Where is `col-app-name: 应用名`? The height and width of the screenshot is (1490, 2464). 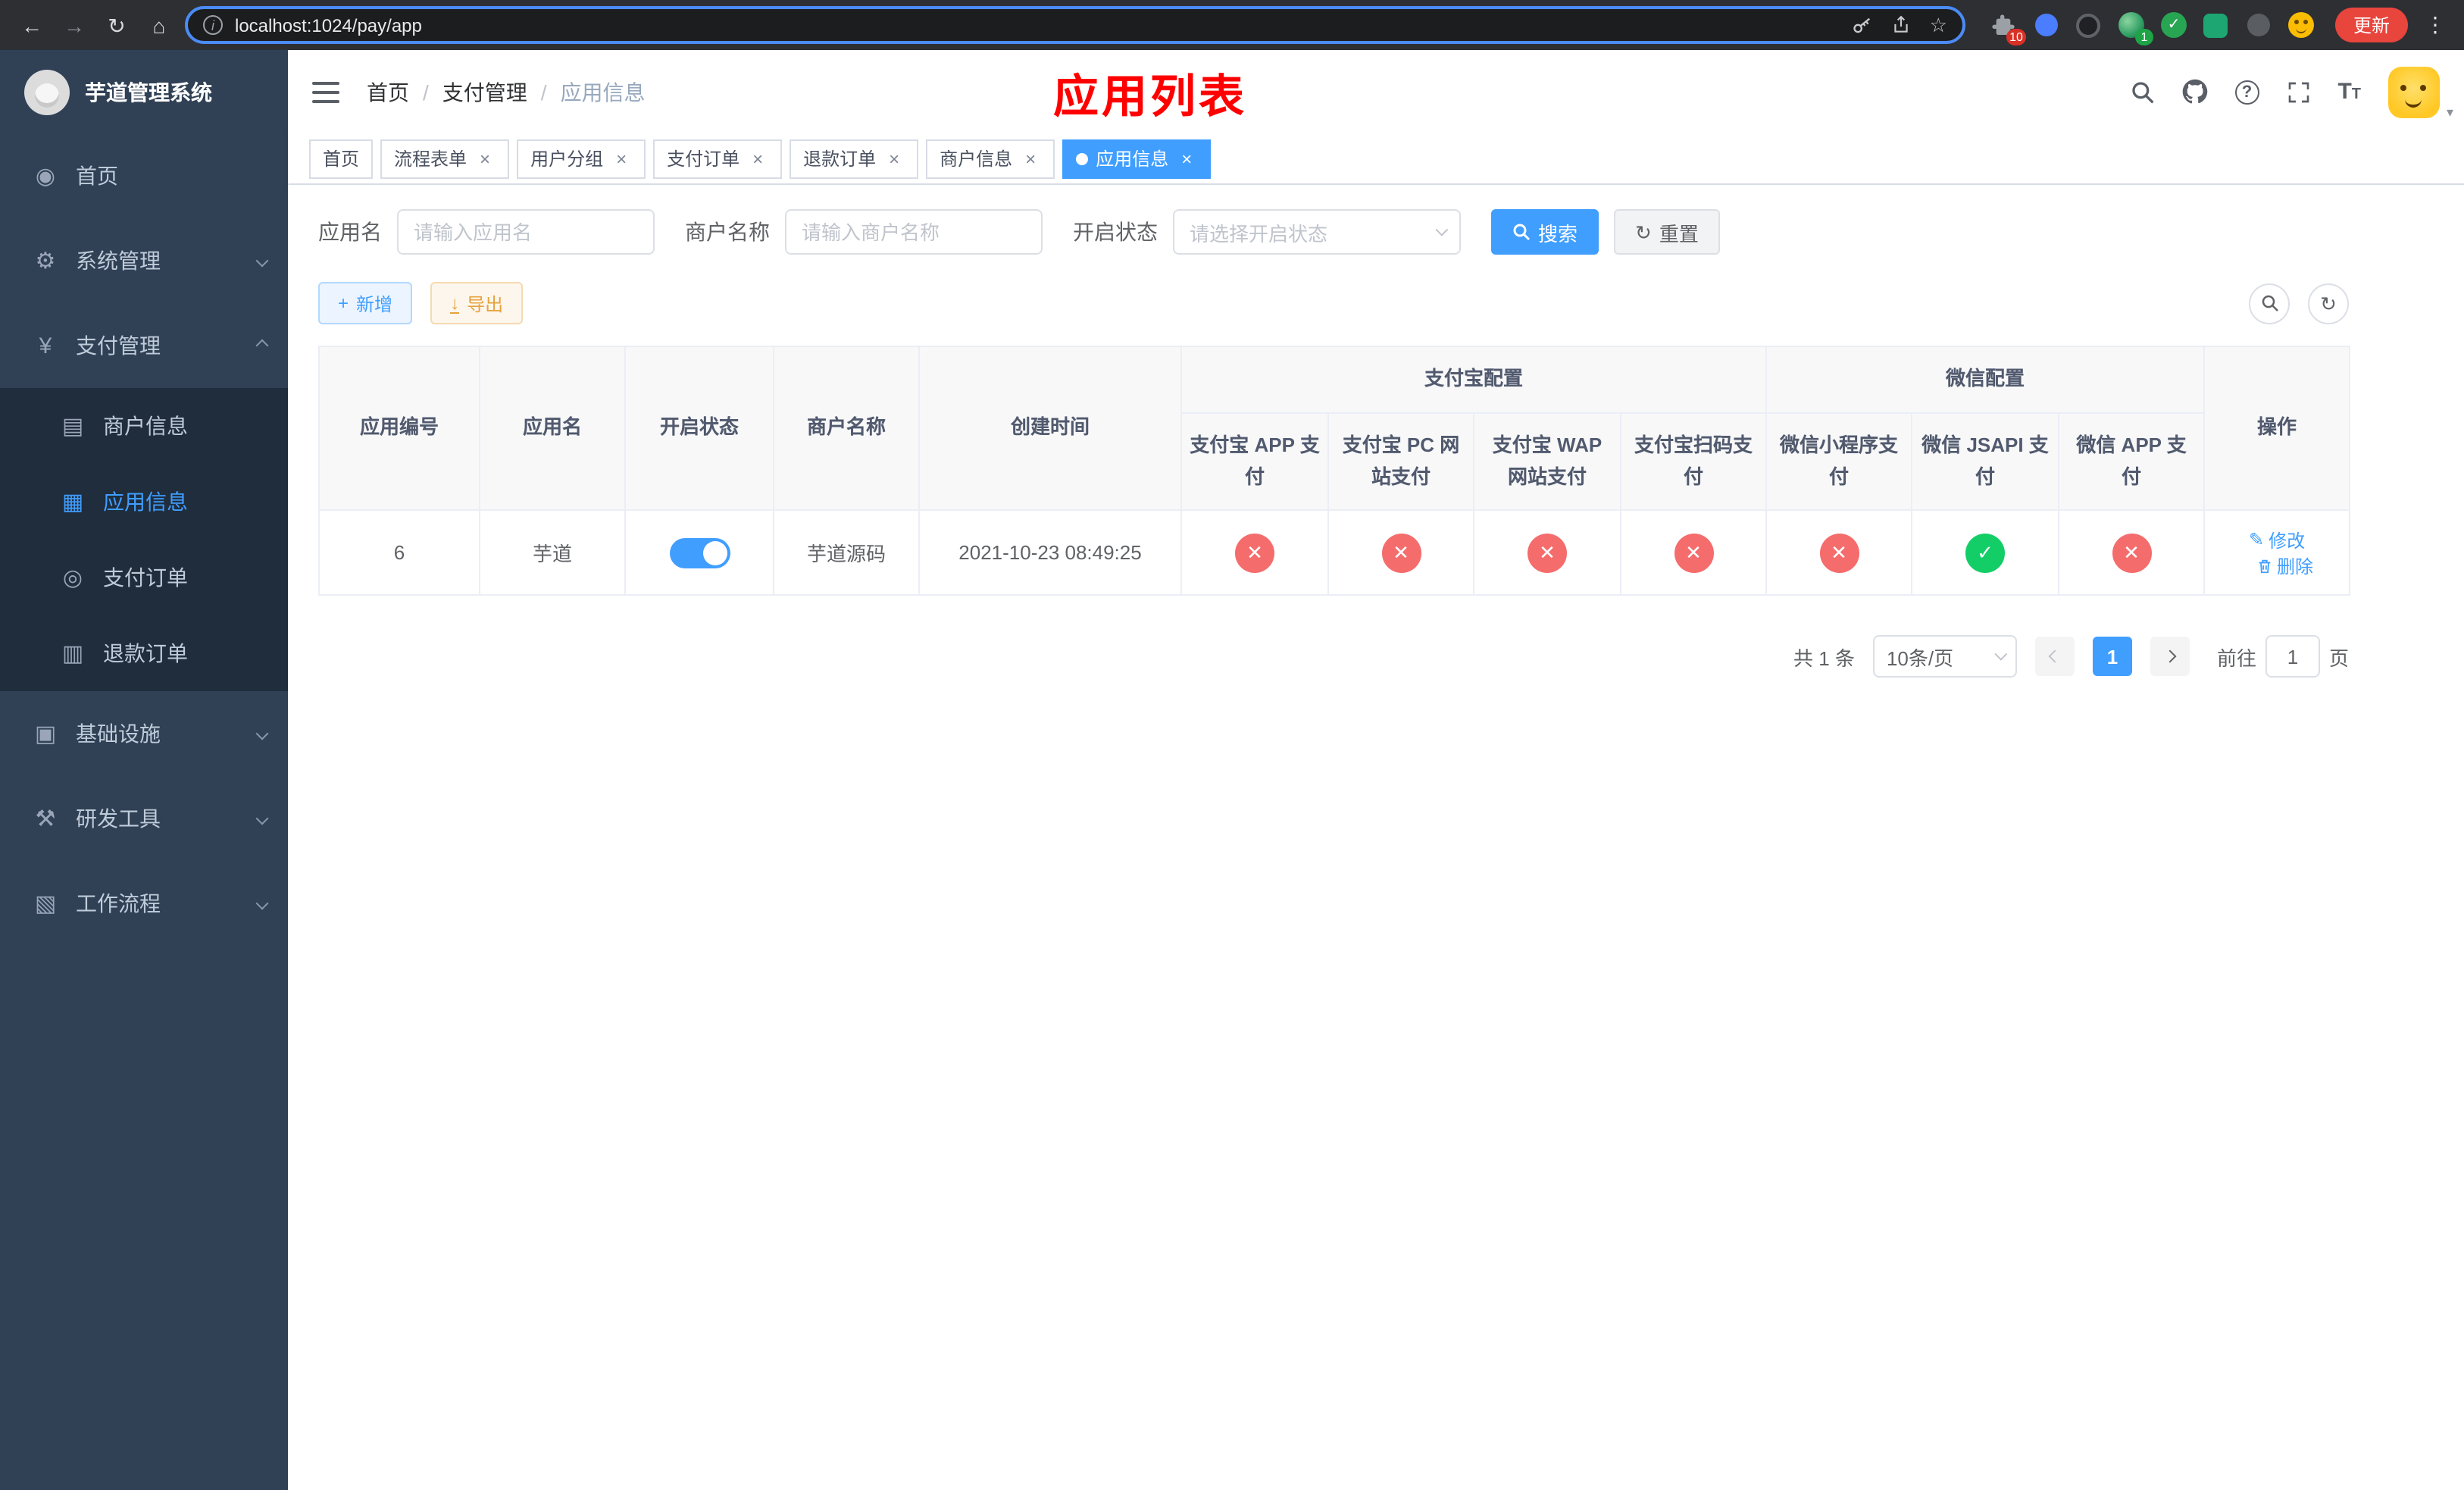
col-app-name: 应用名 is located at coordinates (552, 429).